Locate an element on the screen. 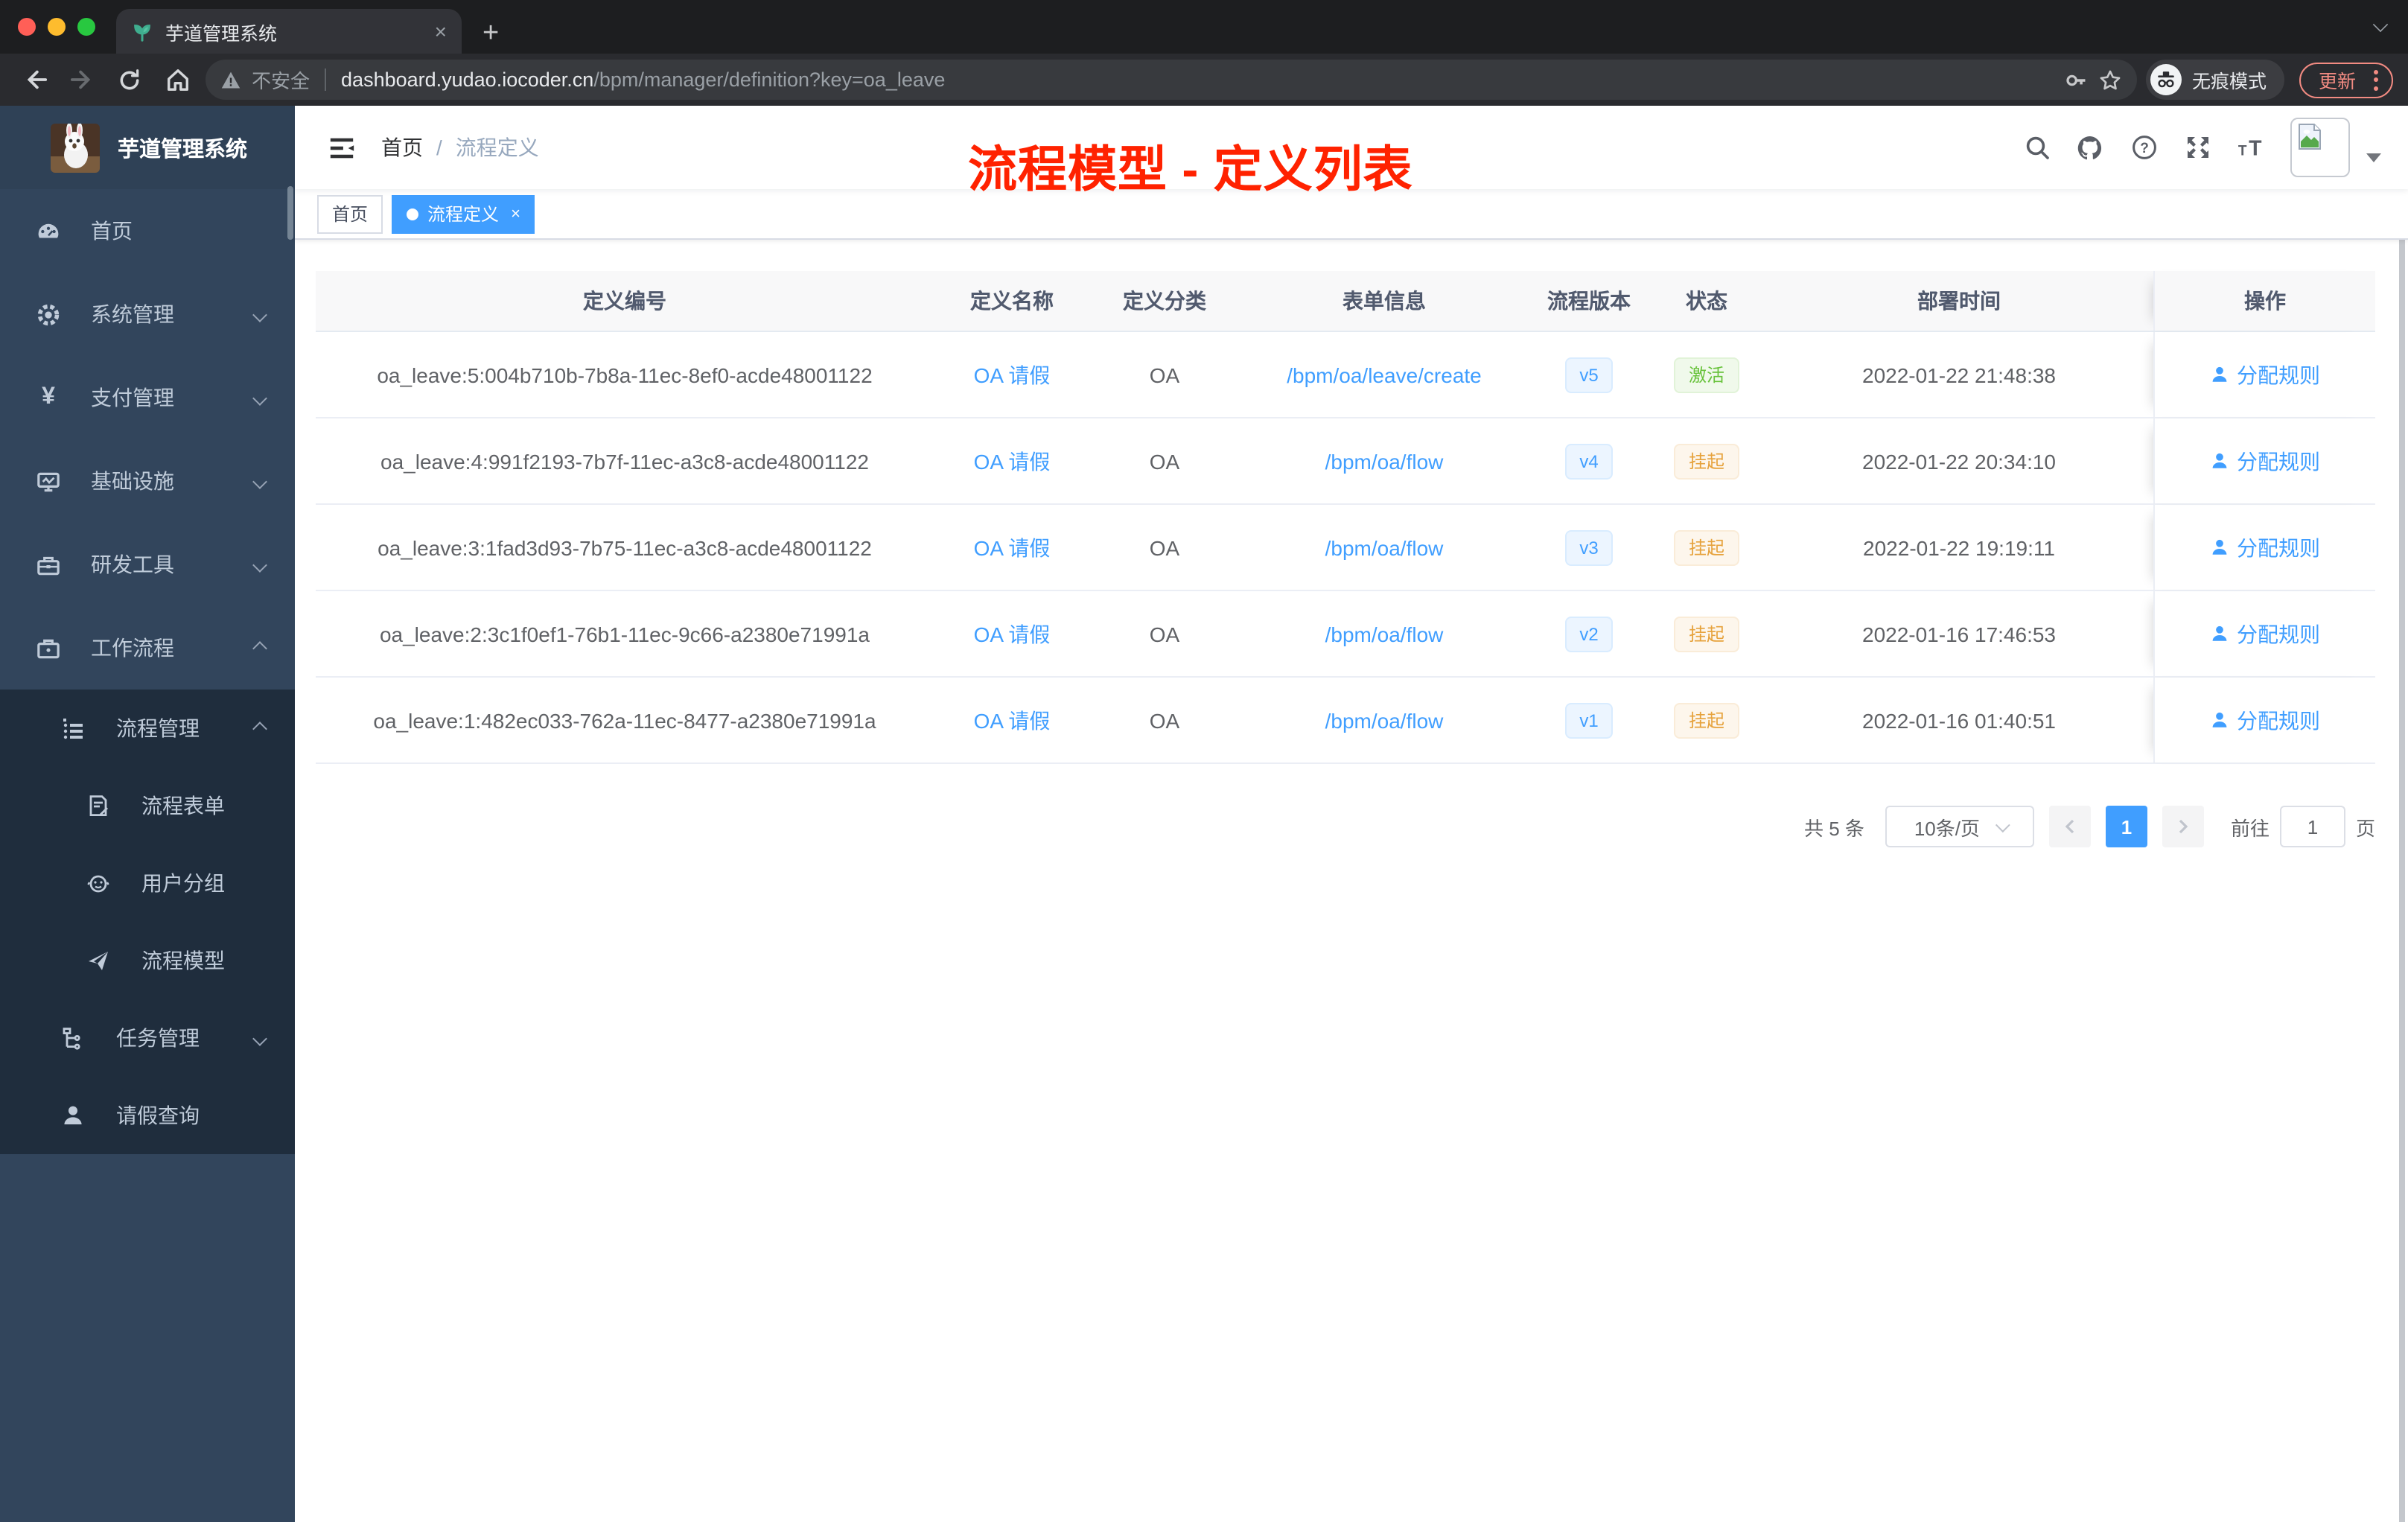 Image resolution: width=2408 pixels, height=1522 pixels. forward-icon is located at coordinates (82, 79).